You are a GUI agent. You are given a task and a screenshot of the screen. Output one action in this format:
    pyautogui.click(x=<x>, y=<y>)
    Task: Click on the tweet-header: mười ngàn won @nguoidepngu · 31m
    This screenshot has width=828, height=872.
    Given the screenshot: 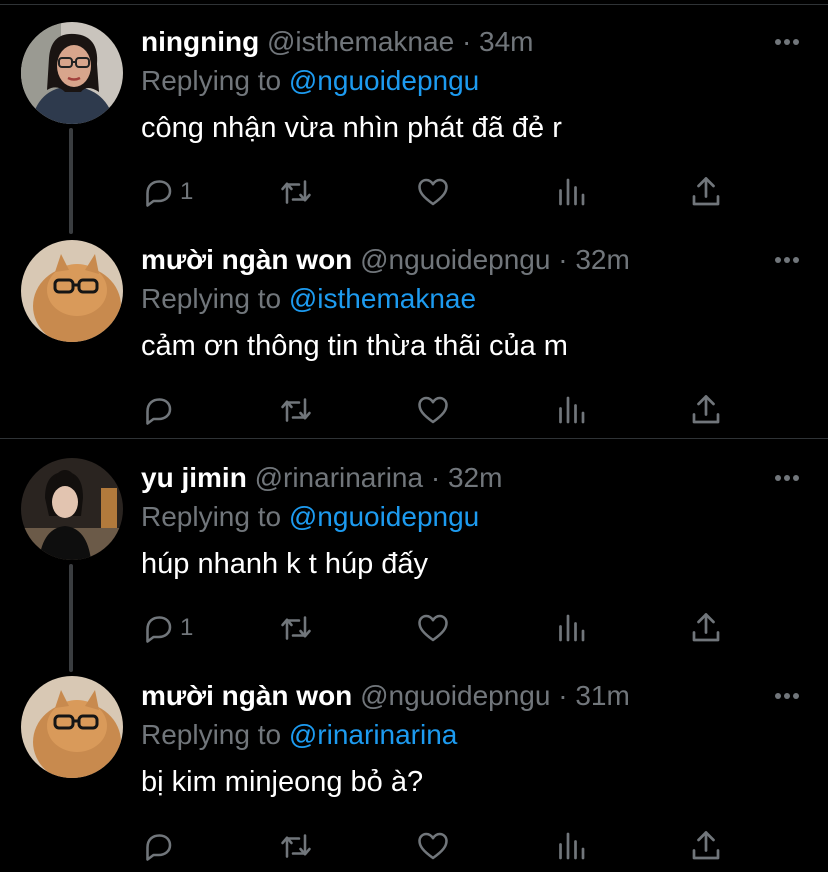 What is the action you would take?
    pyautogui.click(x=385, y=696)
    